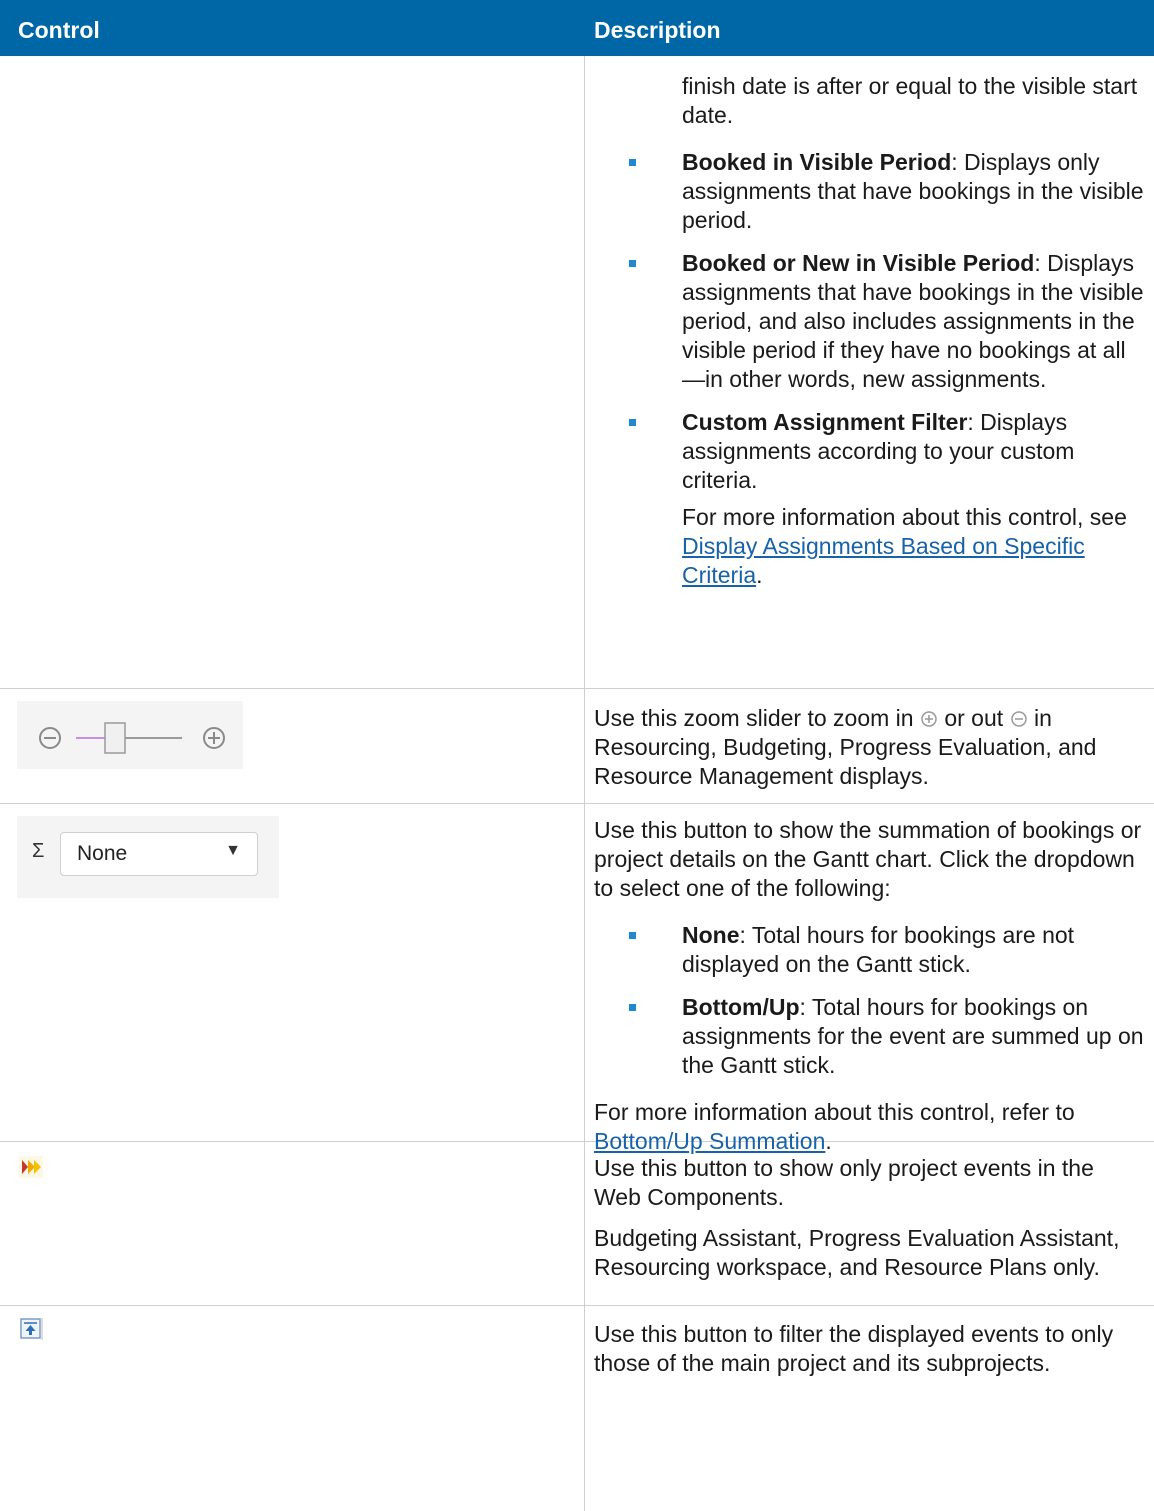  I want to click on arrow-up-box-icon, so click(31, 1329).